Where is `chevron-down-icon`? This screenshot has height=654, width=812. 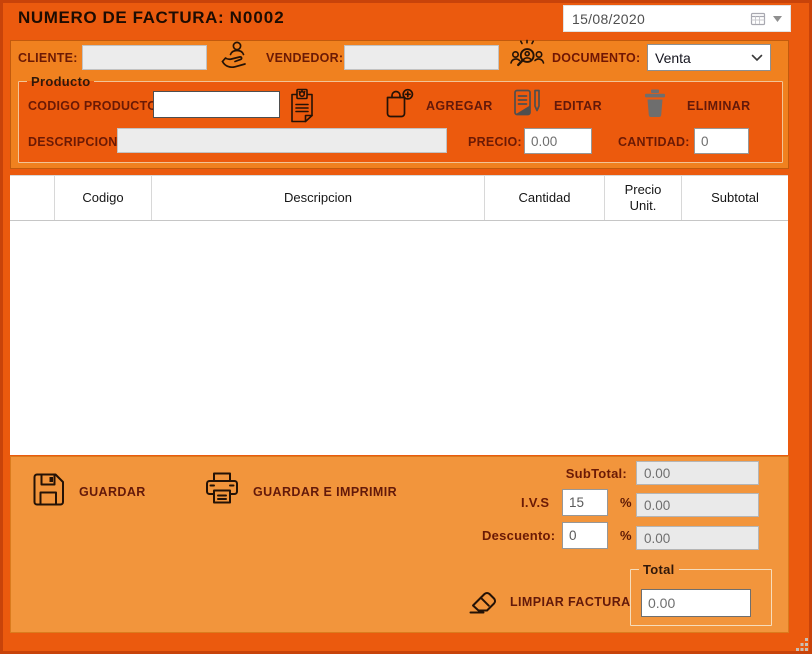
chevron-down-icon is located at coordinates (757, 58).